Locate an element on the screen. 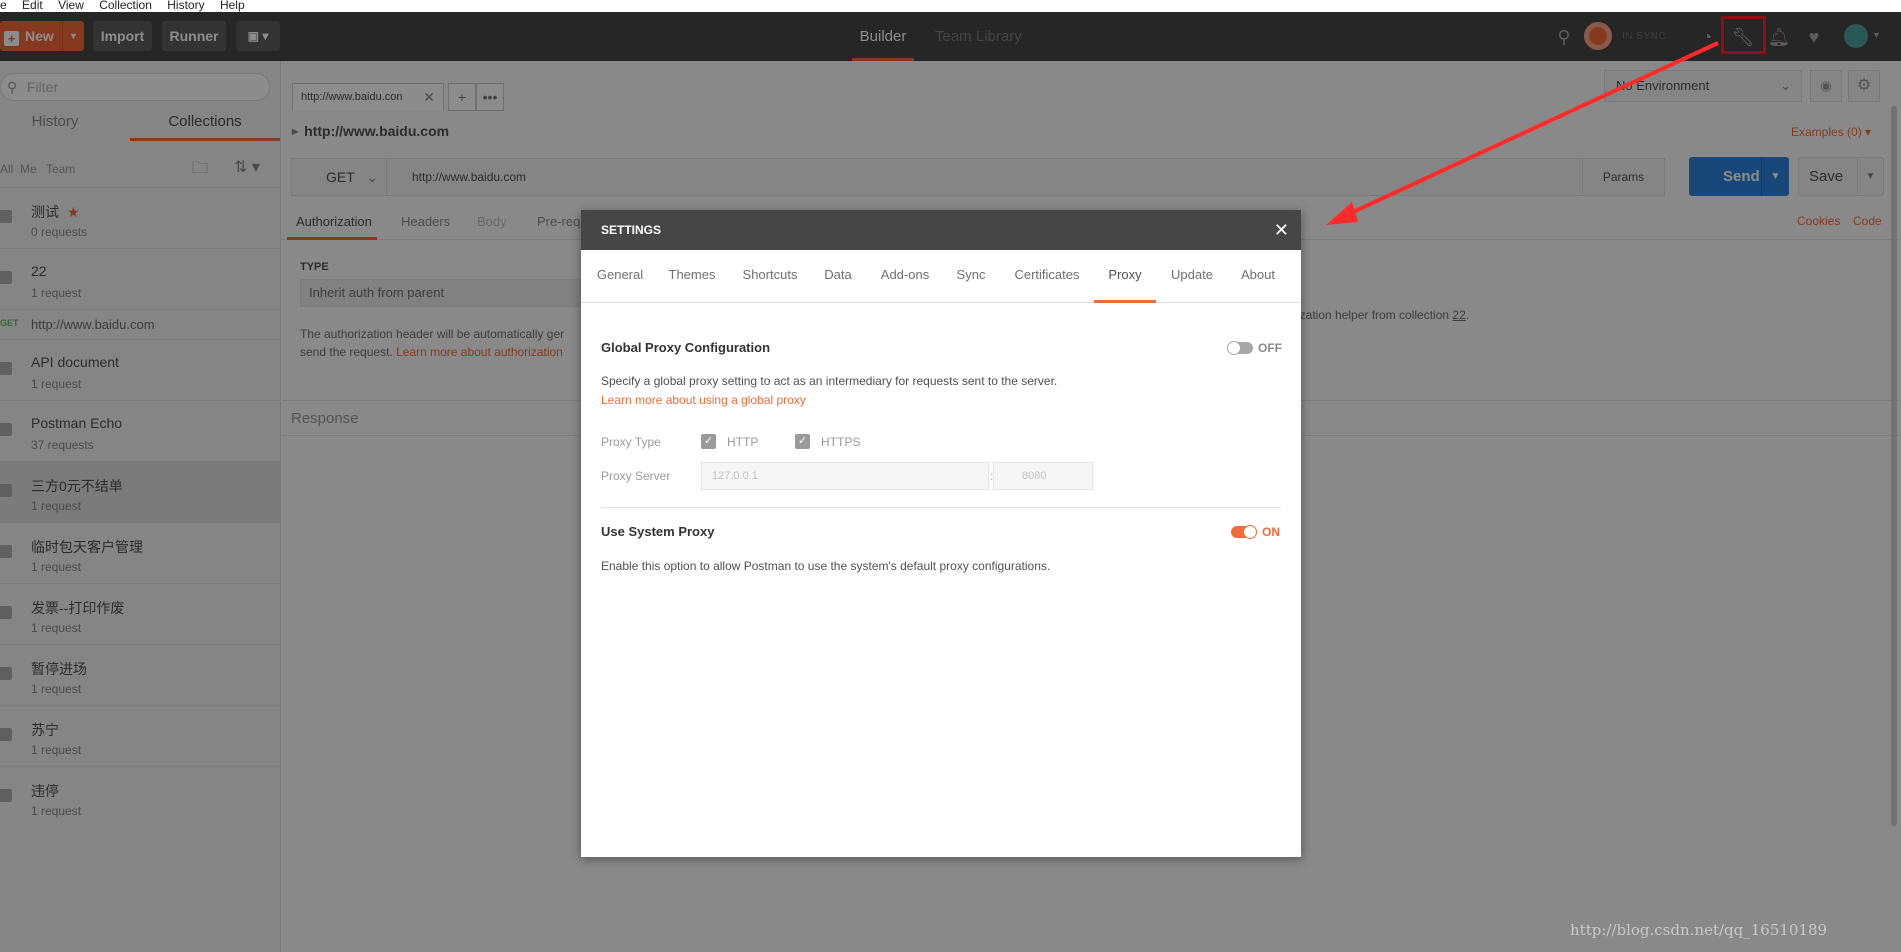  proxy-port-input: 8080 is located at coordinates (1043, 476).